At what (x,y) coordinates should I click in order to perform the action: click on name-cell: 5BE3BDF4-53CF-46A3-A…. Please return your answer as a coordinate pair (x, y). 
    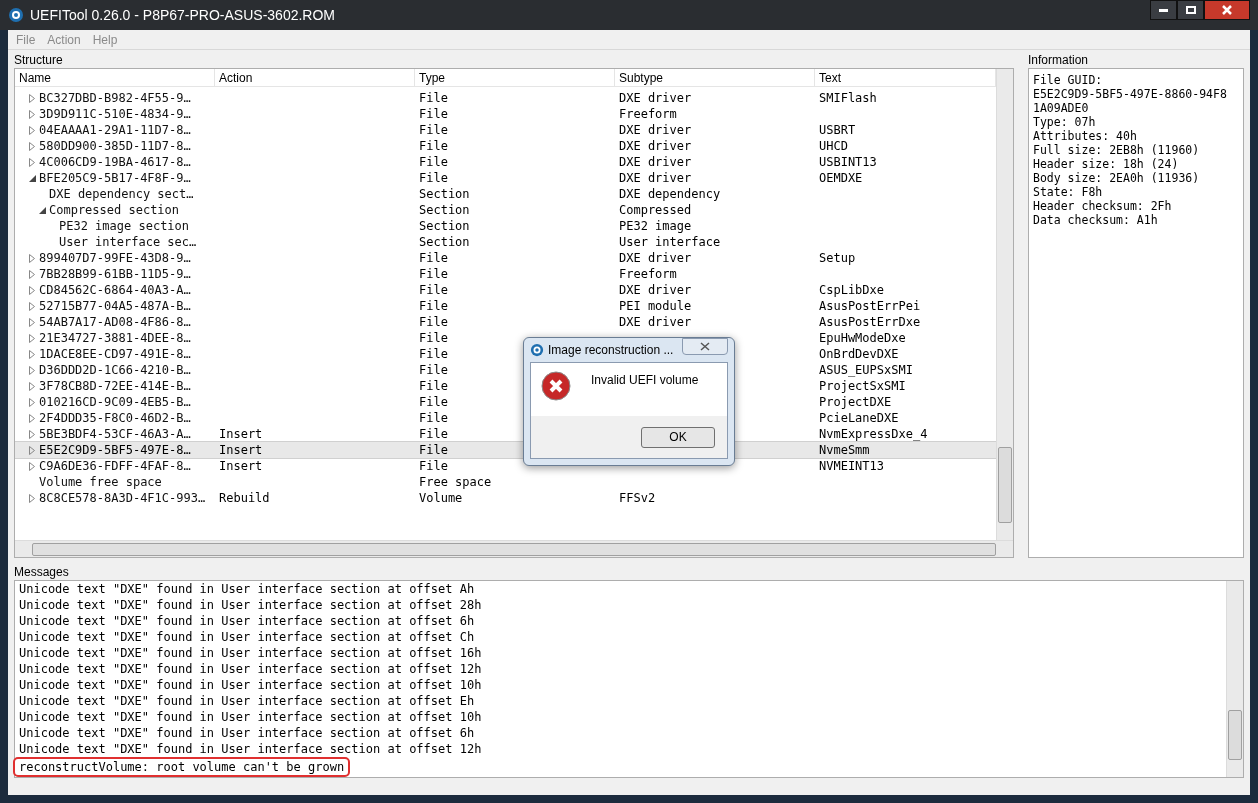
    Looking at the image, I should click on (115, 434).